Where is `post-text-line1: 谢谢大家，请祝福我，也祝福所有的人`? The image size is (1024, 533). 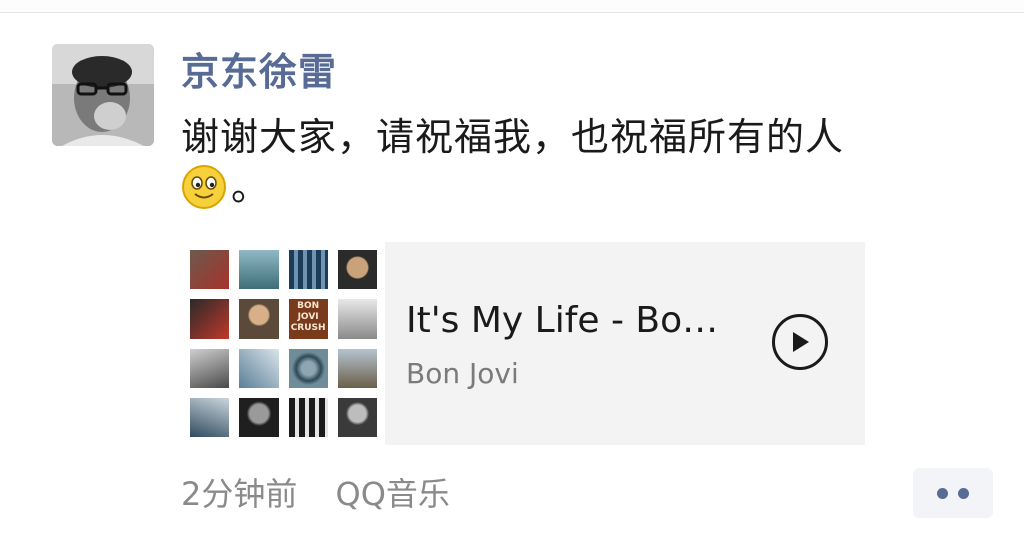 post-text-line1: 谢谢大家，请祝福我，也祝福所有的人 is located at coordinates (513, 137).